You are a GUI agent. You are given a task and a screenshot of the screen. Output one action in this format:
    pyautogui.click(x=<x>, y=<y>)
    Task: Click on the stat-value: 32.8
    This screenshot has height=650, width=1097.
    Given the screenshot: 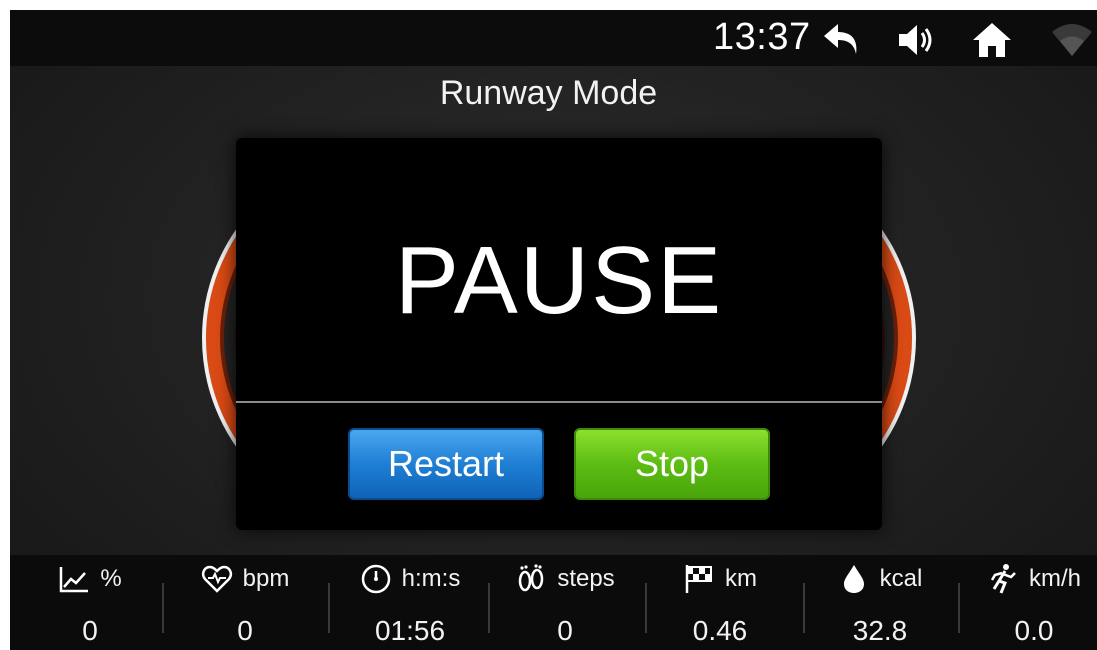 What is the action you would take?
    pyautogui.click(x=880, y=630)
    